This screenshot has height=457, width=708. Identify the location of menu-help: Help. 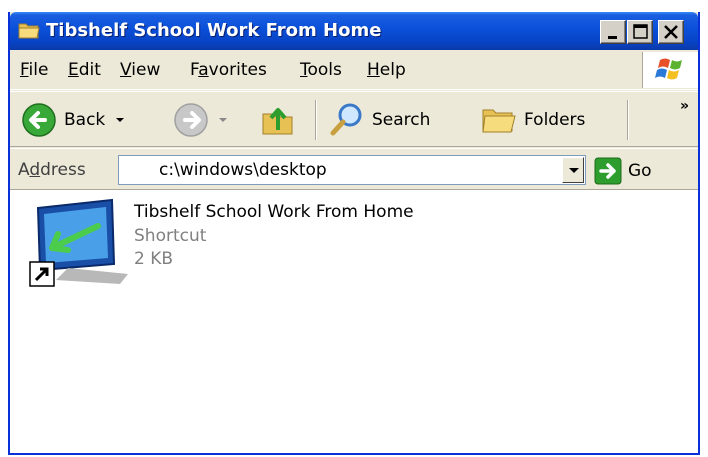
(386, 70).